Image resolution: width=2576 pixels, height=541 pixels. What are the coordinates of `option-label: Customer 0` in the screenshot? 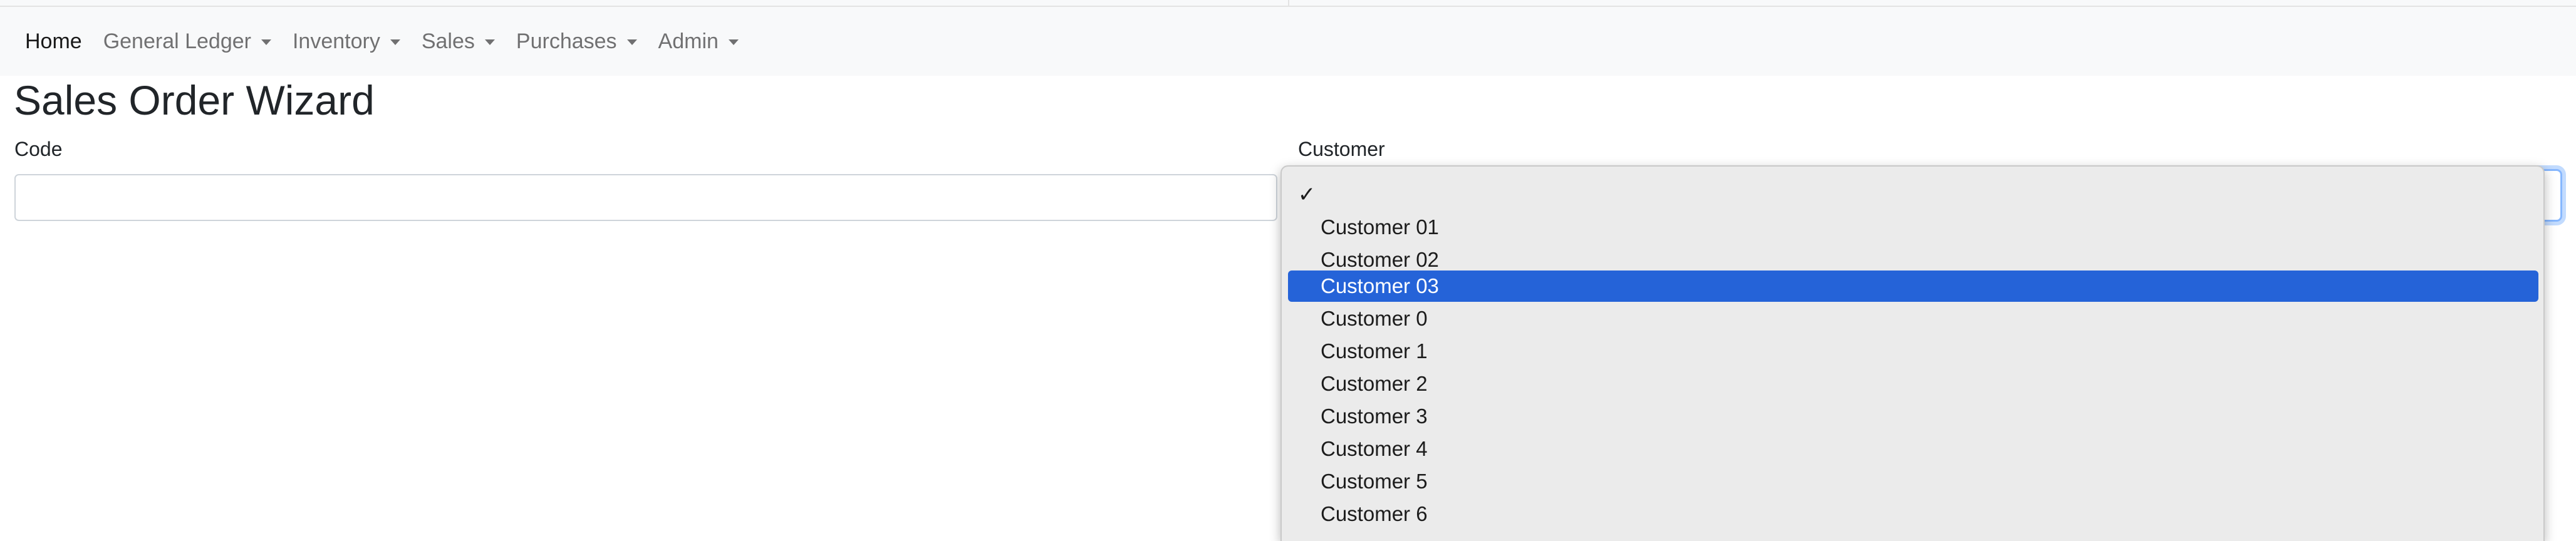 It's located at (1374, 318).